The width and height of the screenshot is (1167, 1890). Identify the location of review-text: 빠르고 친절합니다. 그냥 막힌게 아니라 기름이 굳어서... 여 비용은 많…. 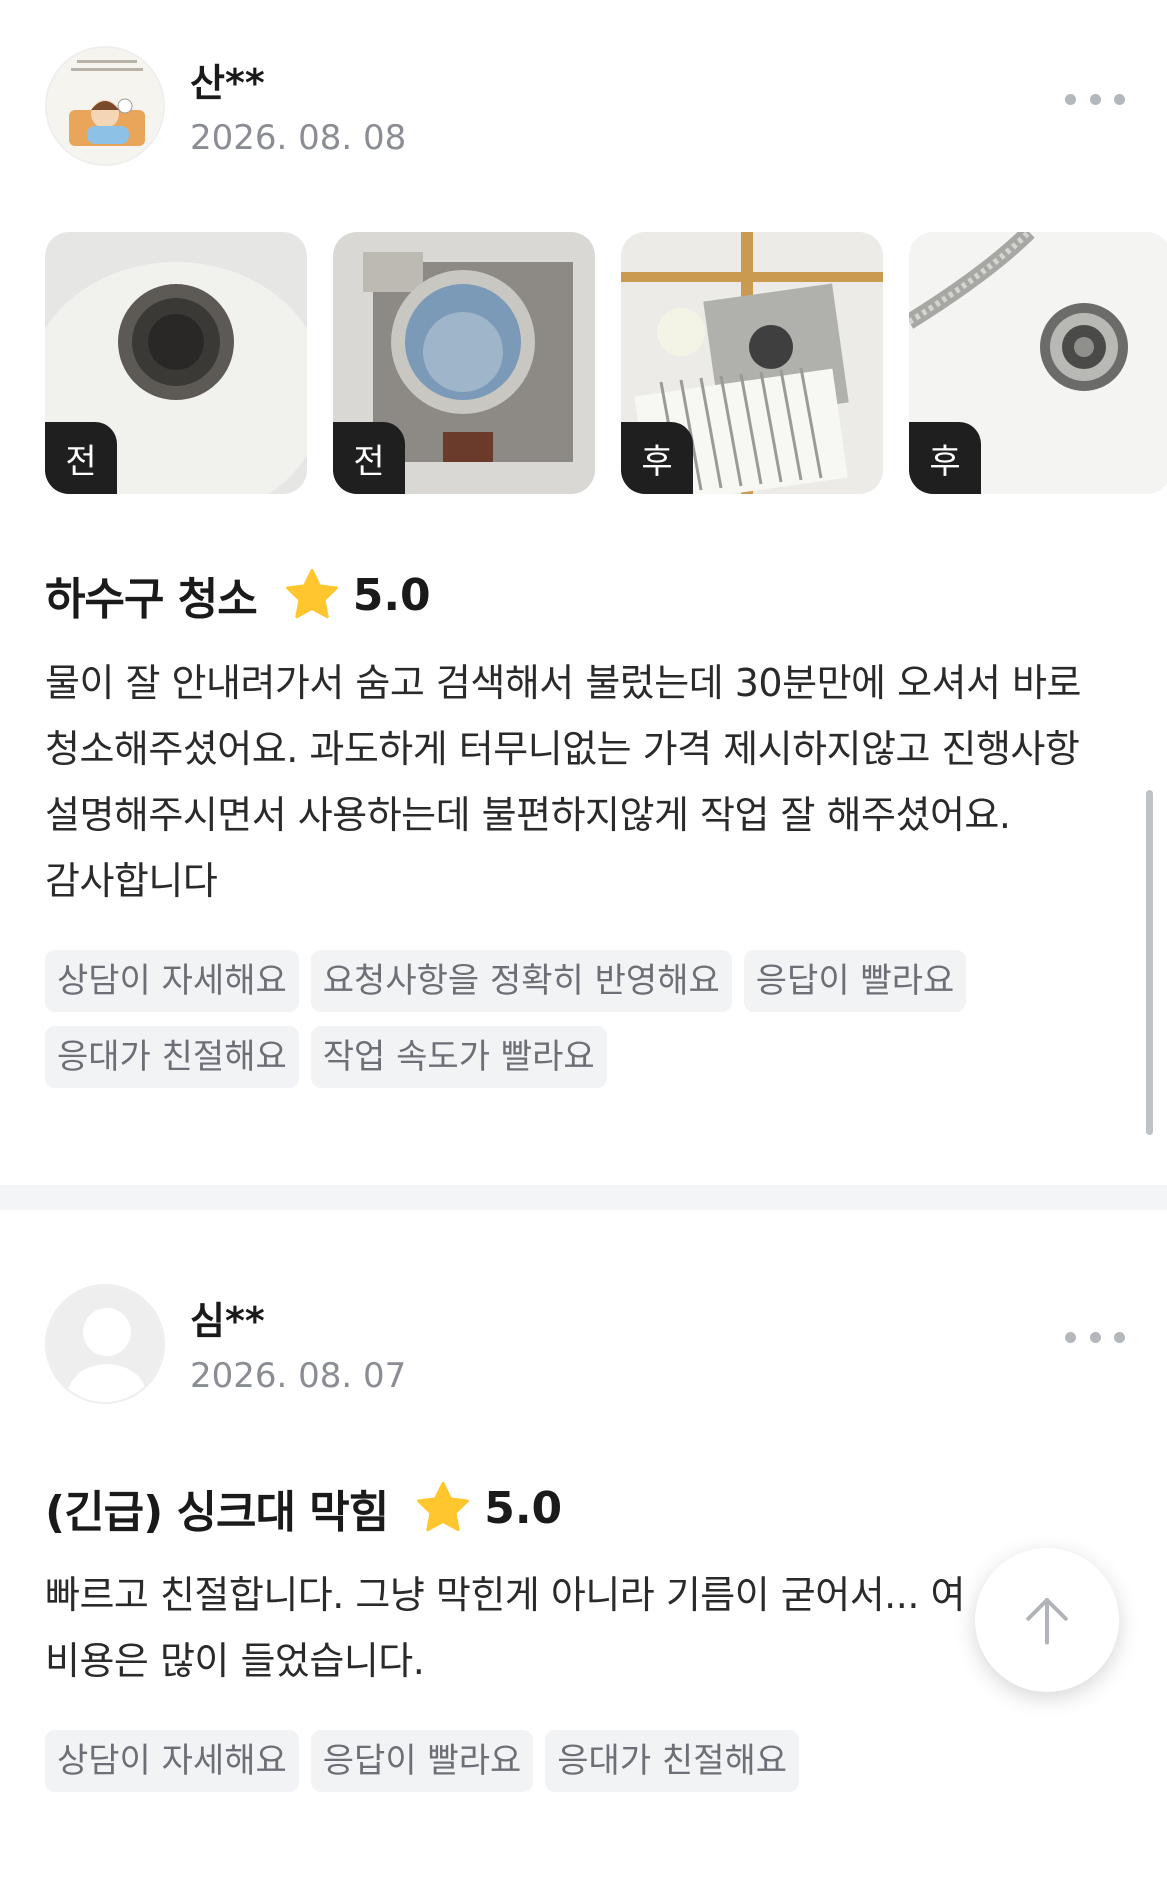
(510, 1628).